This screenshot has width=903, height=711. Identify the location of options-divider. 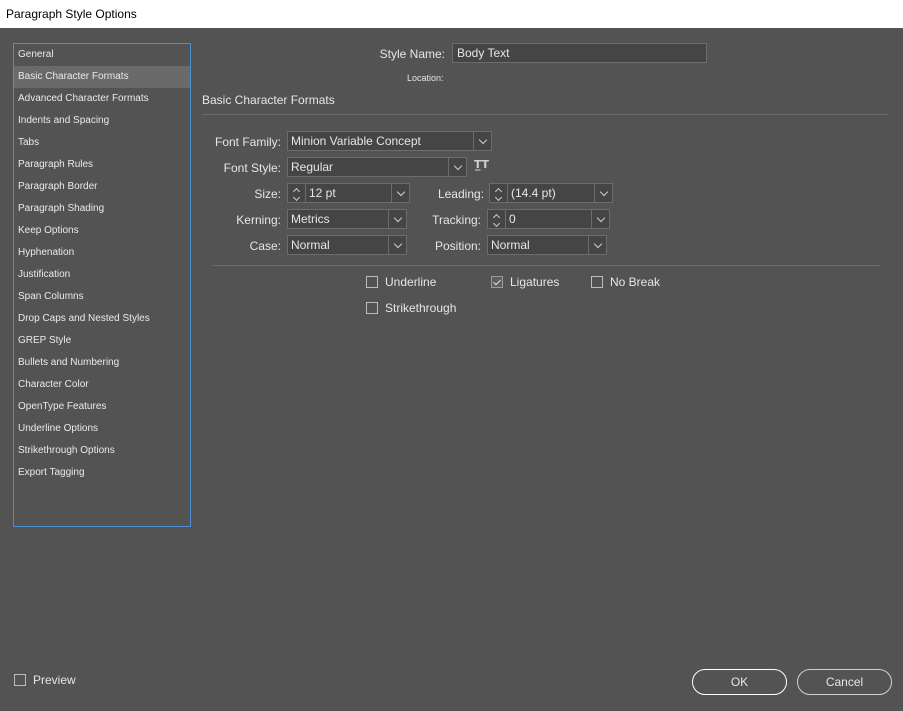
(546, 265).